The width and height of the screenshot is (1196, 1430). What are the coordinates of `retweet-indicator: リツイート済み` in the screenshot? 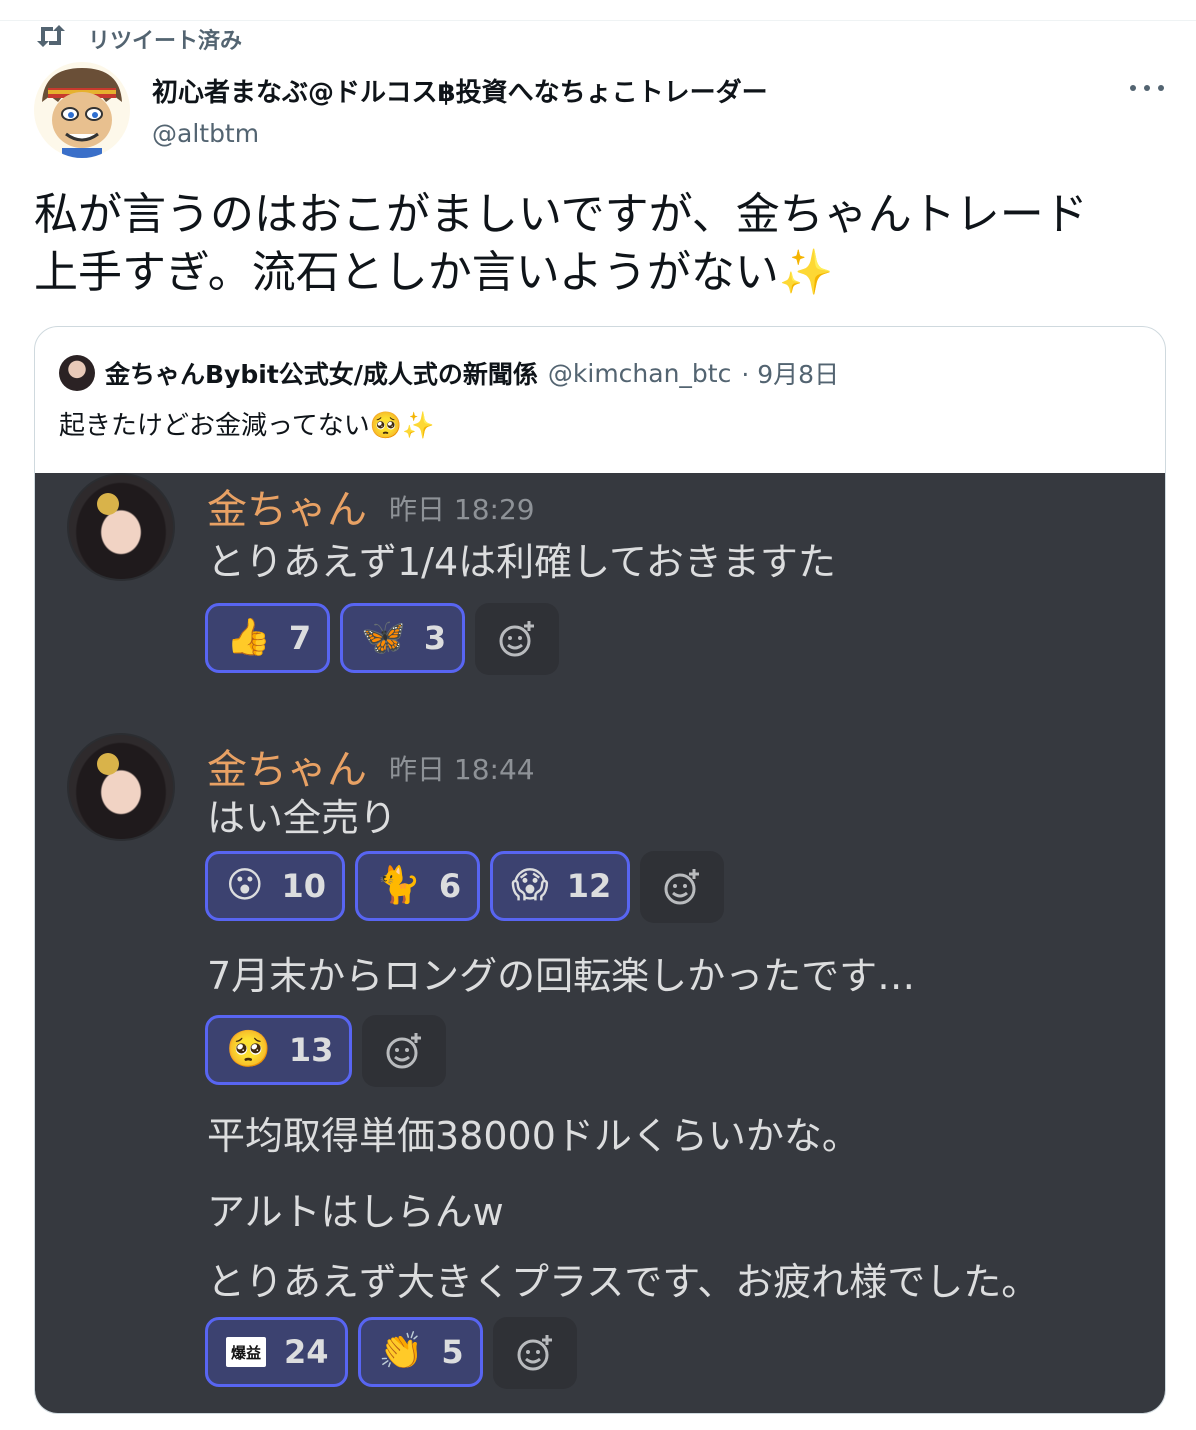 It's located at (139, 39).